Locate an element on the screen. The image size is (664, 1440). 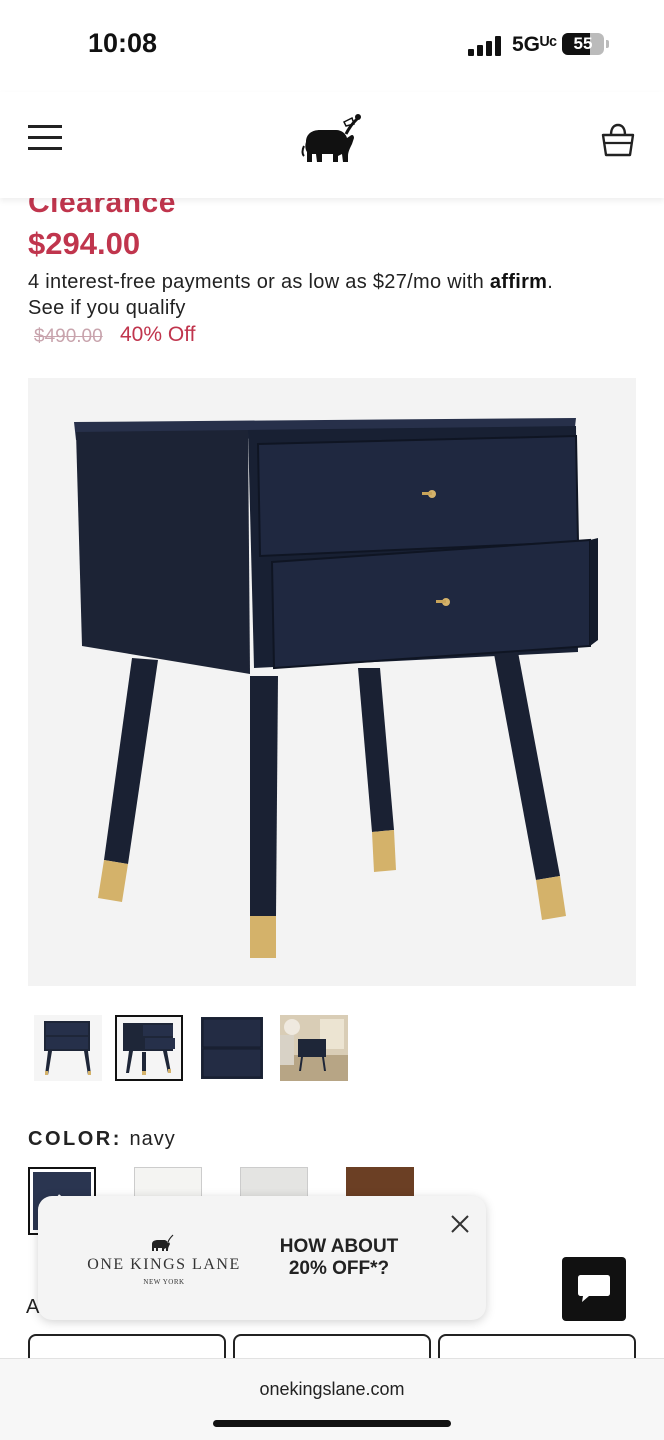
status-time: 10:08 is located at coordinates (123, 43).